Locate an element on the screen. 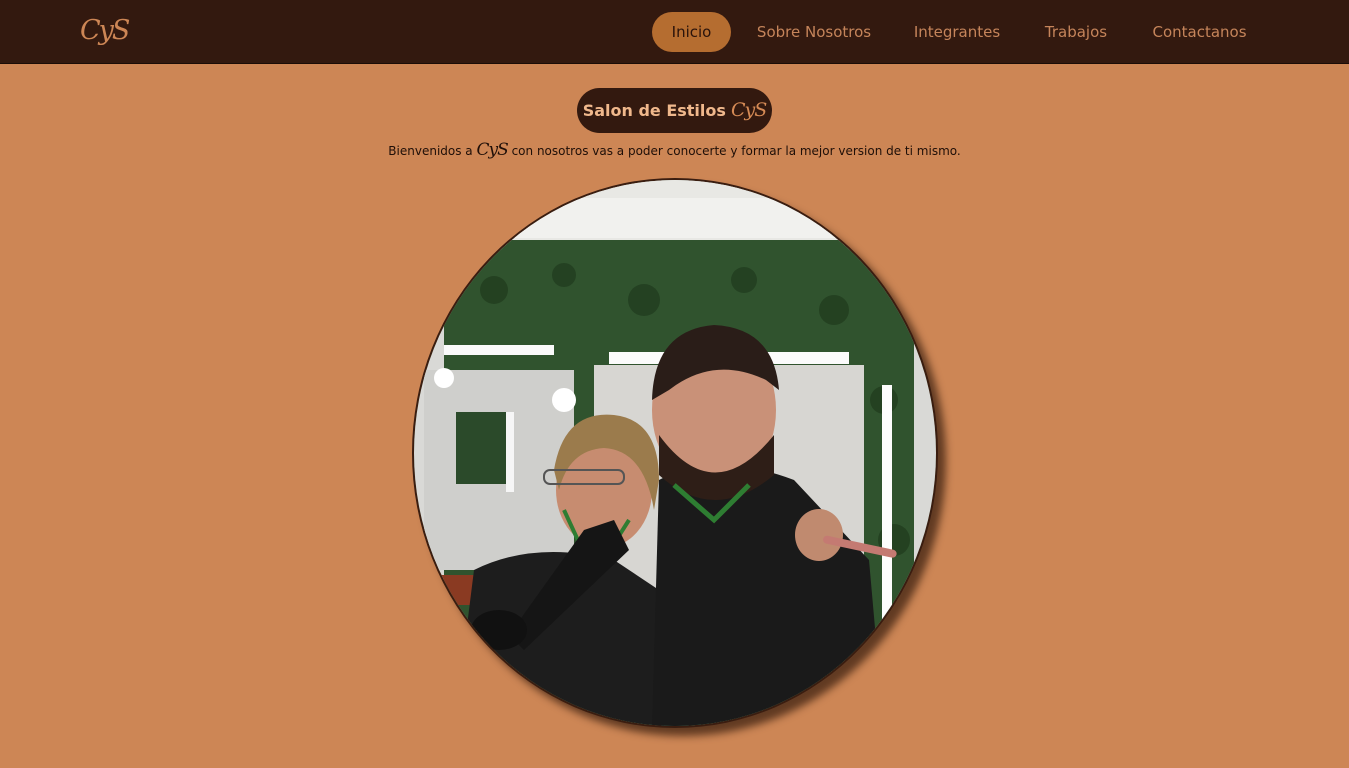 The width and height of the screenshot is (1349, 768). brand-logo: CyS is located at coordinates (105, 31).